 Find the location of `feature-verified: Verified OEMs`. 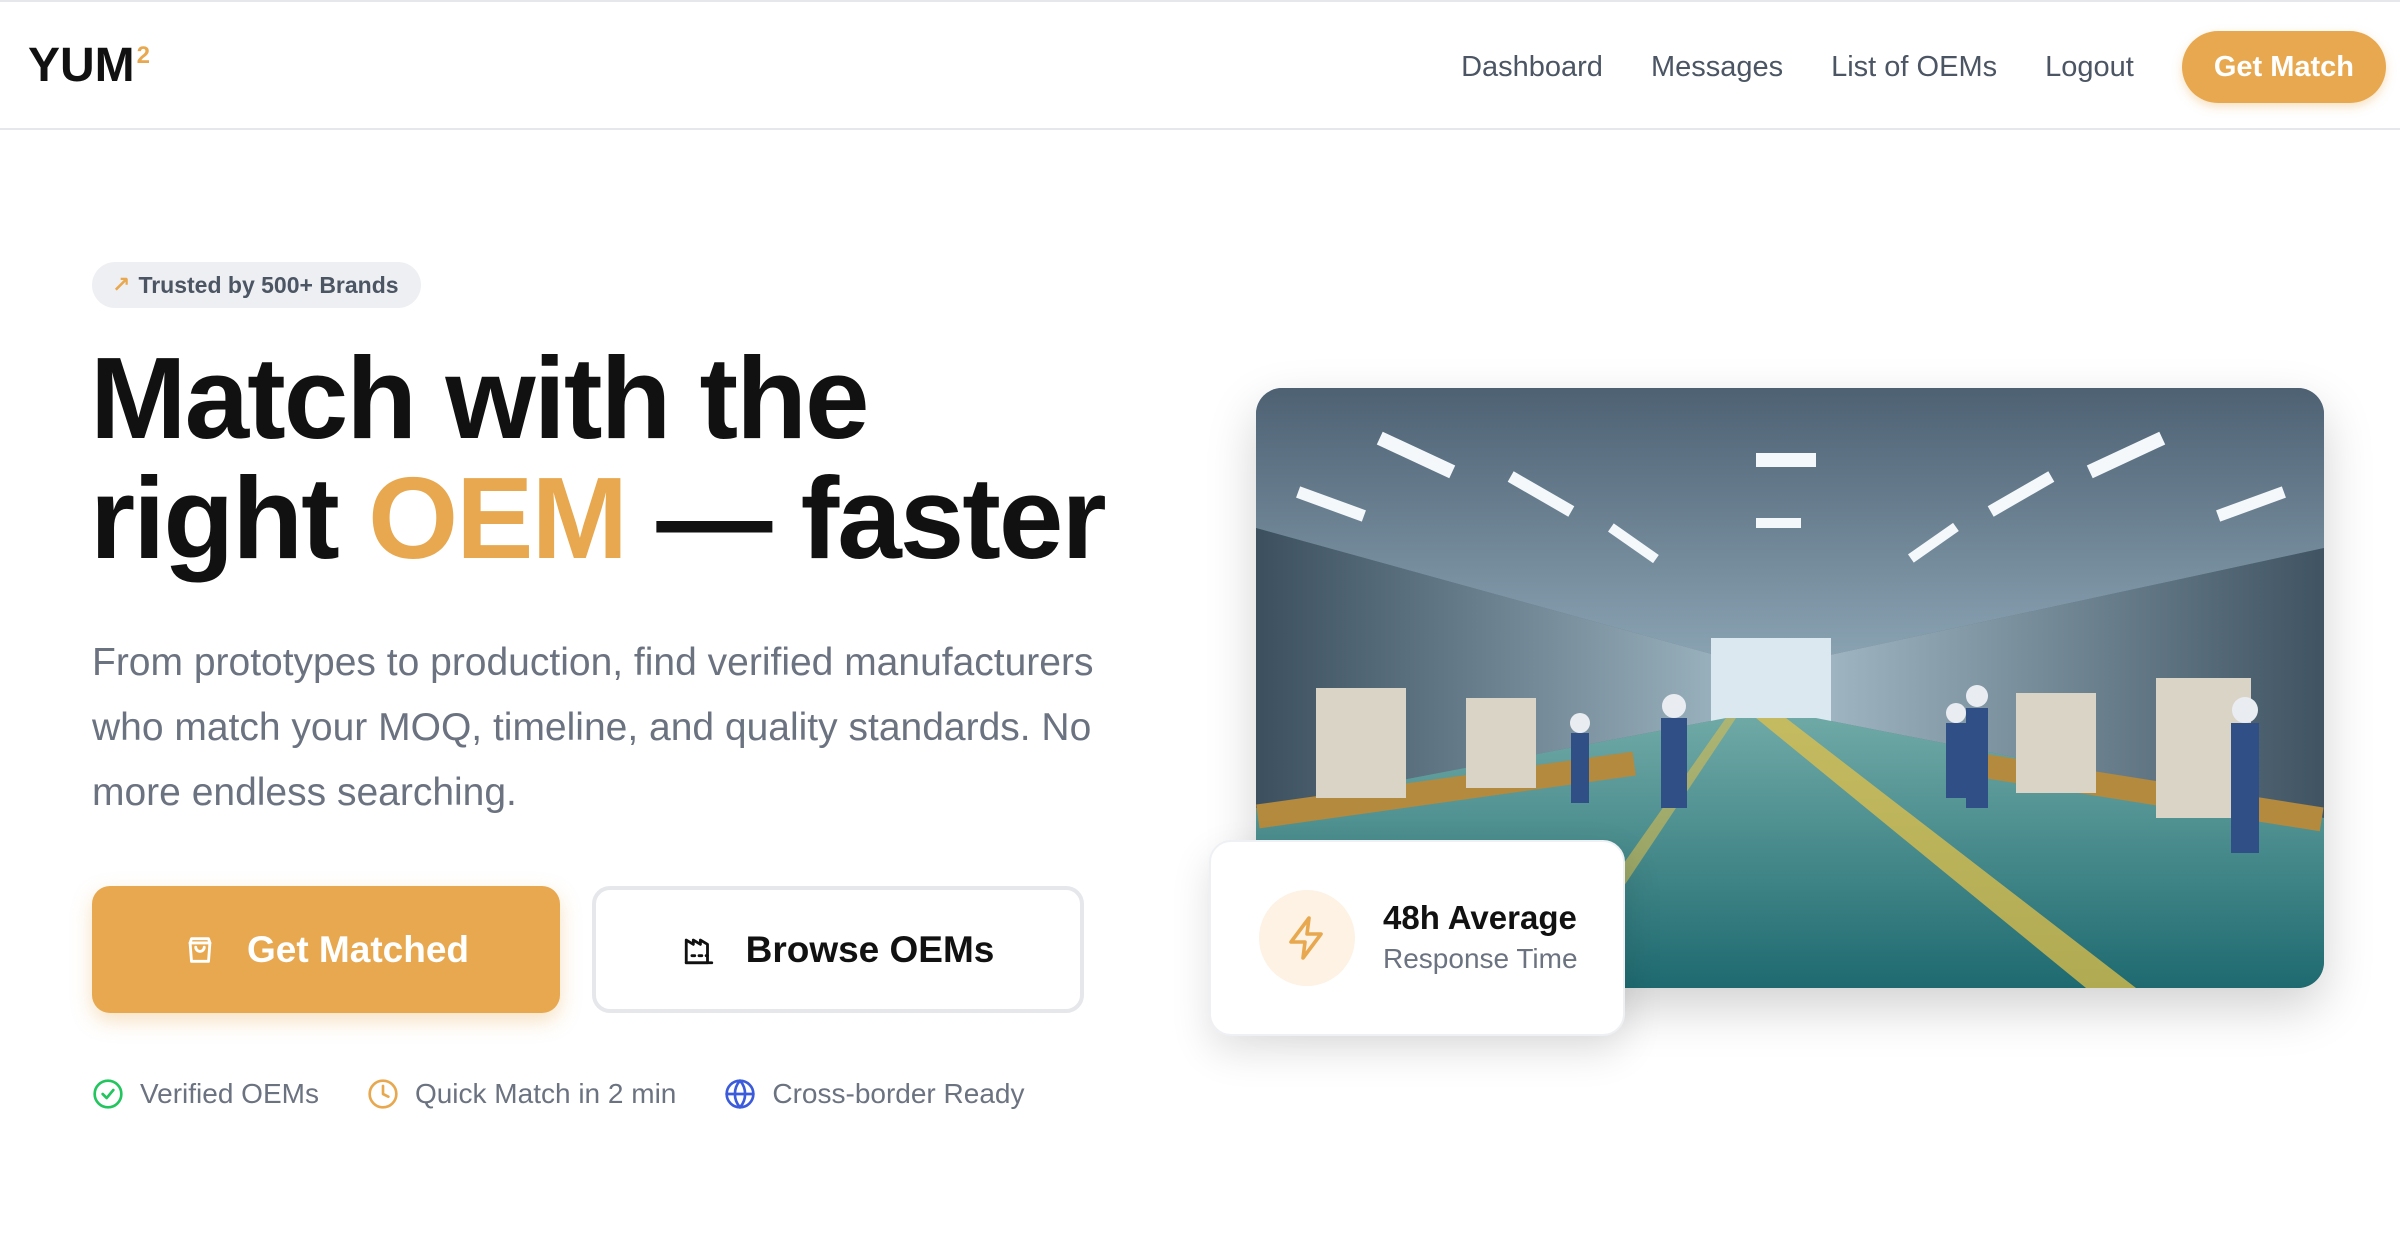

feature-verified: Verified OEMs is located at coordinates (205, 1094).